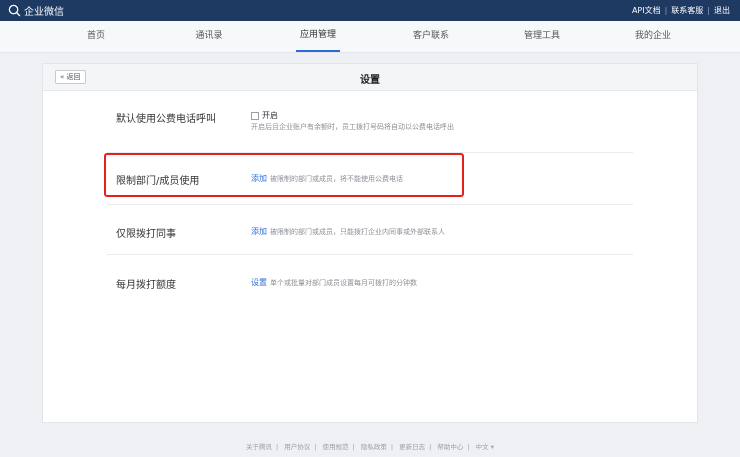 The image size is (740, 457). I want to click on wecom-logo-icon, so click(14, 10).